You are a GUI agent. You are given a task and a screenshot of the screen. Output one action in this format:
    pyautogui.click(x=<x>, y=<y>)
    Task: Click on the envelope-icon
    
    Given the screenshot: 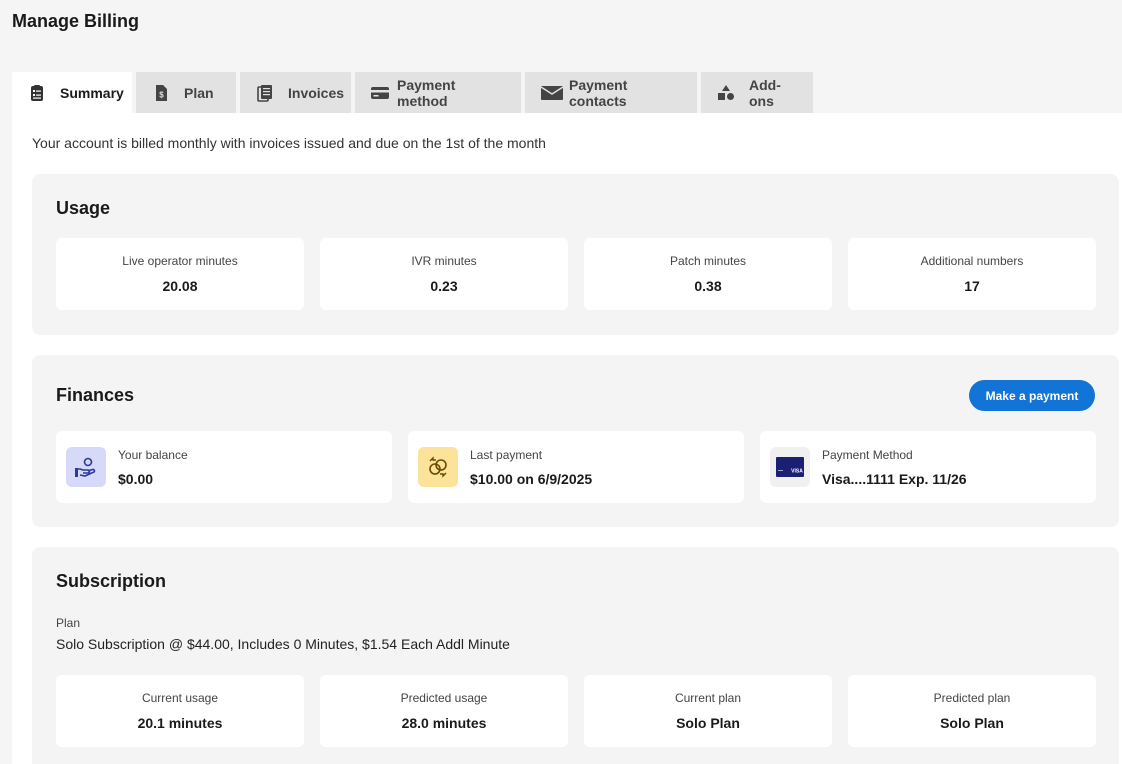 What is the action you would take?
    pyautogui.click(x=552, y=93)
    